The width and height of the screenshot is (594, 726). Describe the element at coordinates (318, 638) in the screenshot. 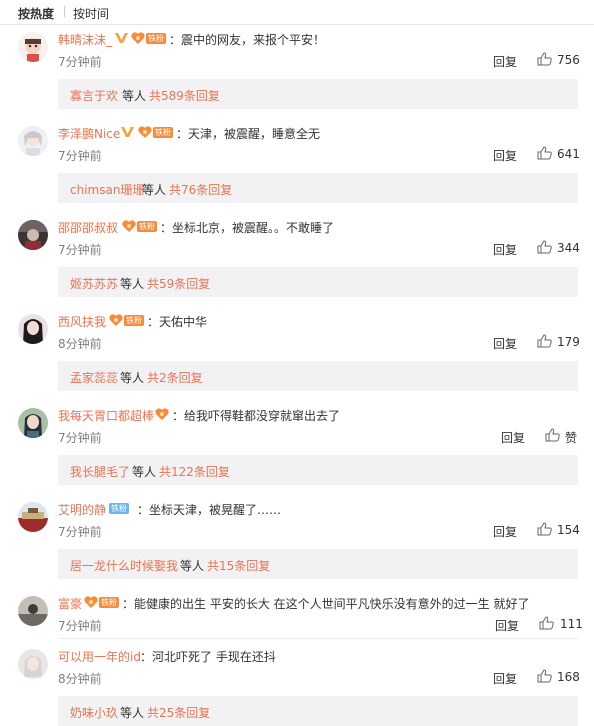

I see `comment-divider` at that location.